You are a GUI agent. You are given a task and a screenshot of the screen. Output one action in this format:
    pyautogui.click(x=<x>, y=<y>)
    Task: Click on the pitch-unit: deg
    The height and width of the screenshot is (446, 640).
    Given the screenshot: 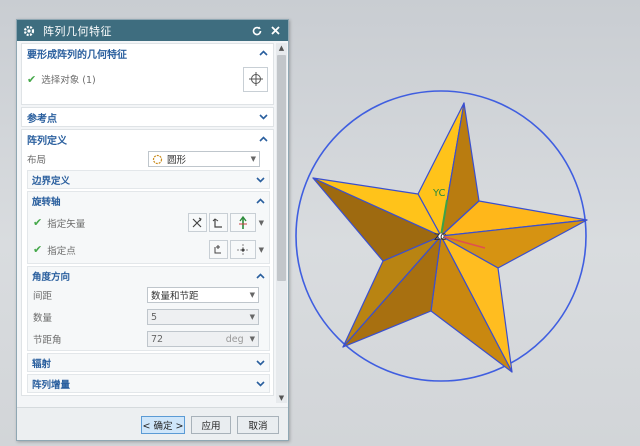 What is the action you would take?
    pyautogui.click(x=235, y=339)
    